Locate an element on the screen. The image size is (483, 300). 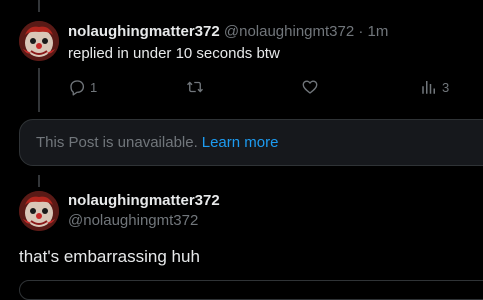
post-timestamp: 1m is located at coordinates (378, 31).